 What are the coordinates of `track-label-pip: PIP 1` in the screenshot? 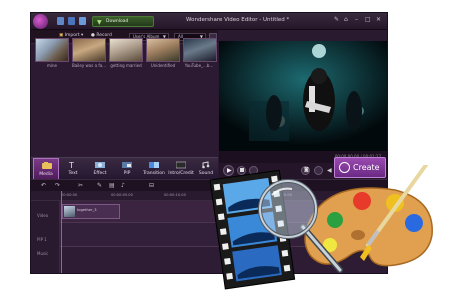 It's located at (42, 239).